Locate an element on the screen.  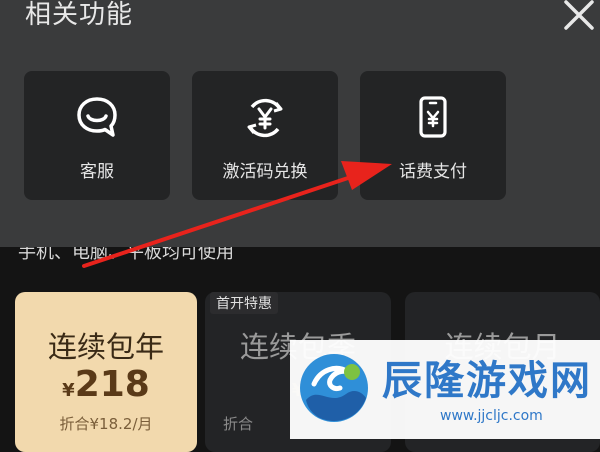
phone-payment-icon is located at coordinates (433, 117).